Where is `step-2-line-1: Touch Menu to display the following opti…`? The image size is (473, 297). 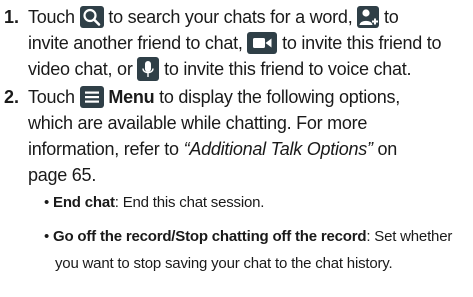 step-2-line-1: Touch Menu to display the following opti… is located at coordinates (214, 97).